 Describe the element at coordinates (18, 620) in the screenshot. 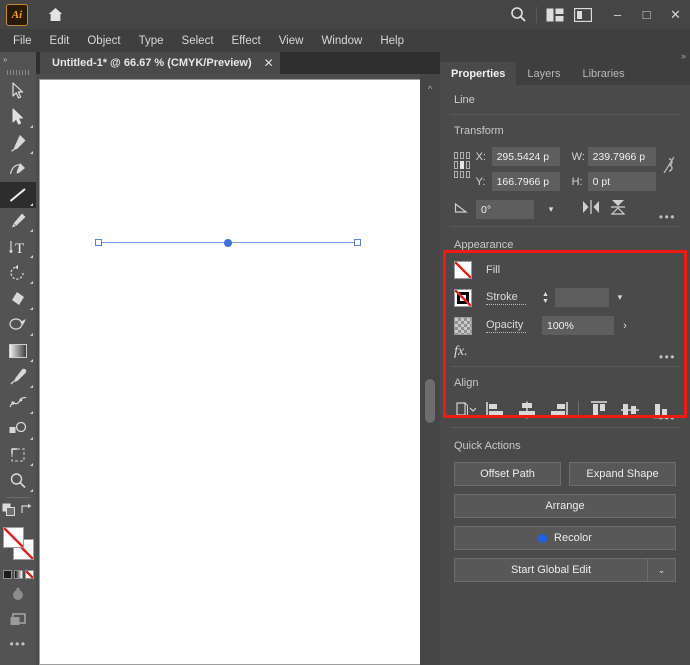

I see `screen-mode-icon` at that location.